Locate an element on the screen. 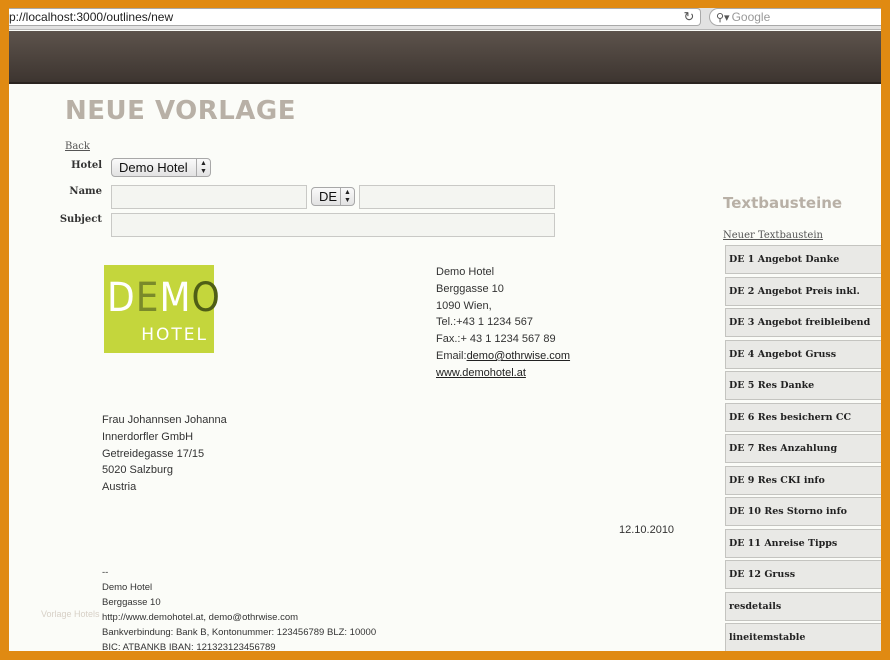 The height and width of the screenshot is (660, 890). language-select: DE ▲ ▼ is located at coordinates (333, 196).